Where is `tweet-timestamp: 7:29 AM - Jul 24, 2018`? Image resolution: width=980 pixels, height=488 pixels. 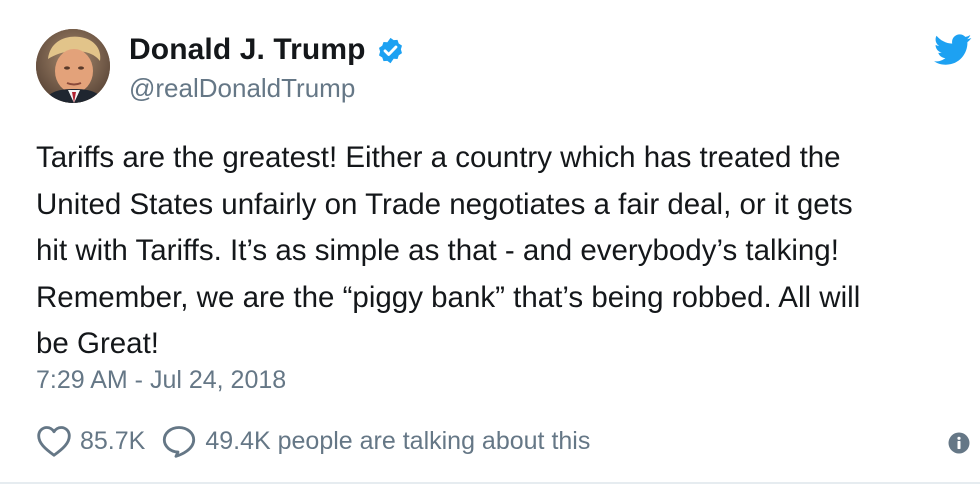
tweet-timestamp: 7:29 AM - Jul 24, 2018 is located at coordinates (161, 380).